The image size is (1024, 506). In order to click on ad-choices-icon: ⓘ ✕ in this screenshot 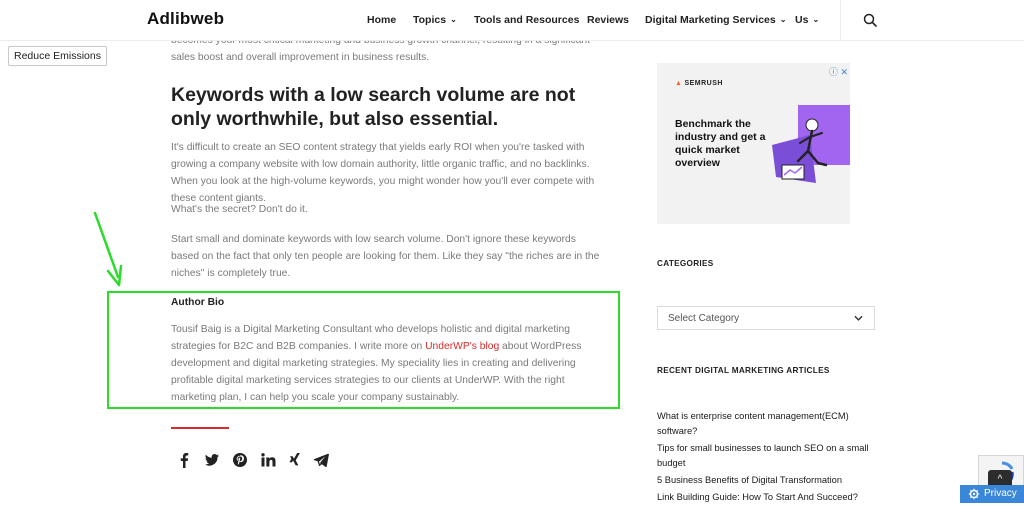, I will do `click(838, 71)`.